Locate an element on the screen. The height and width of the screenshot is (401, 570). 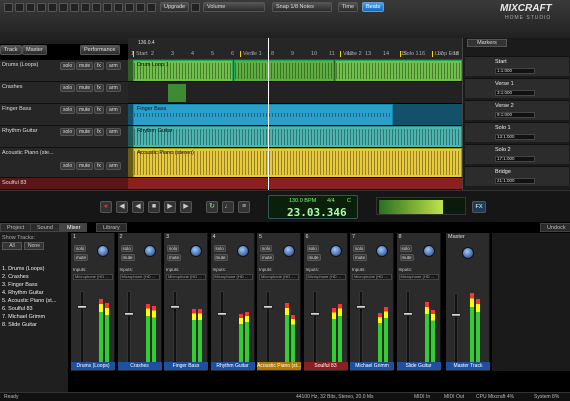
clip-finger-bass: Finger Bass is located at coordinates (263, 114).